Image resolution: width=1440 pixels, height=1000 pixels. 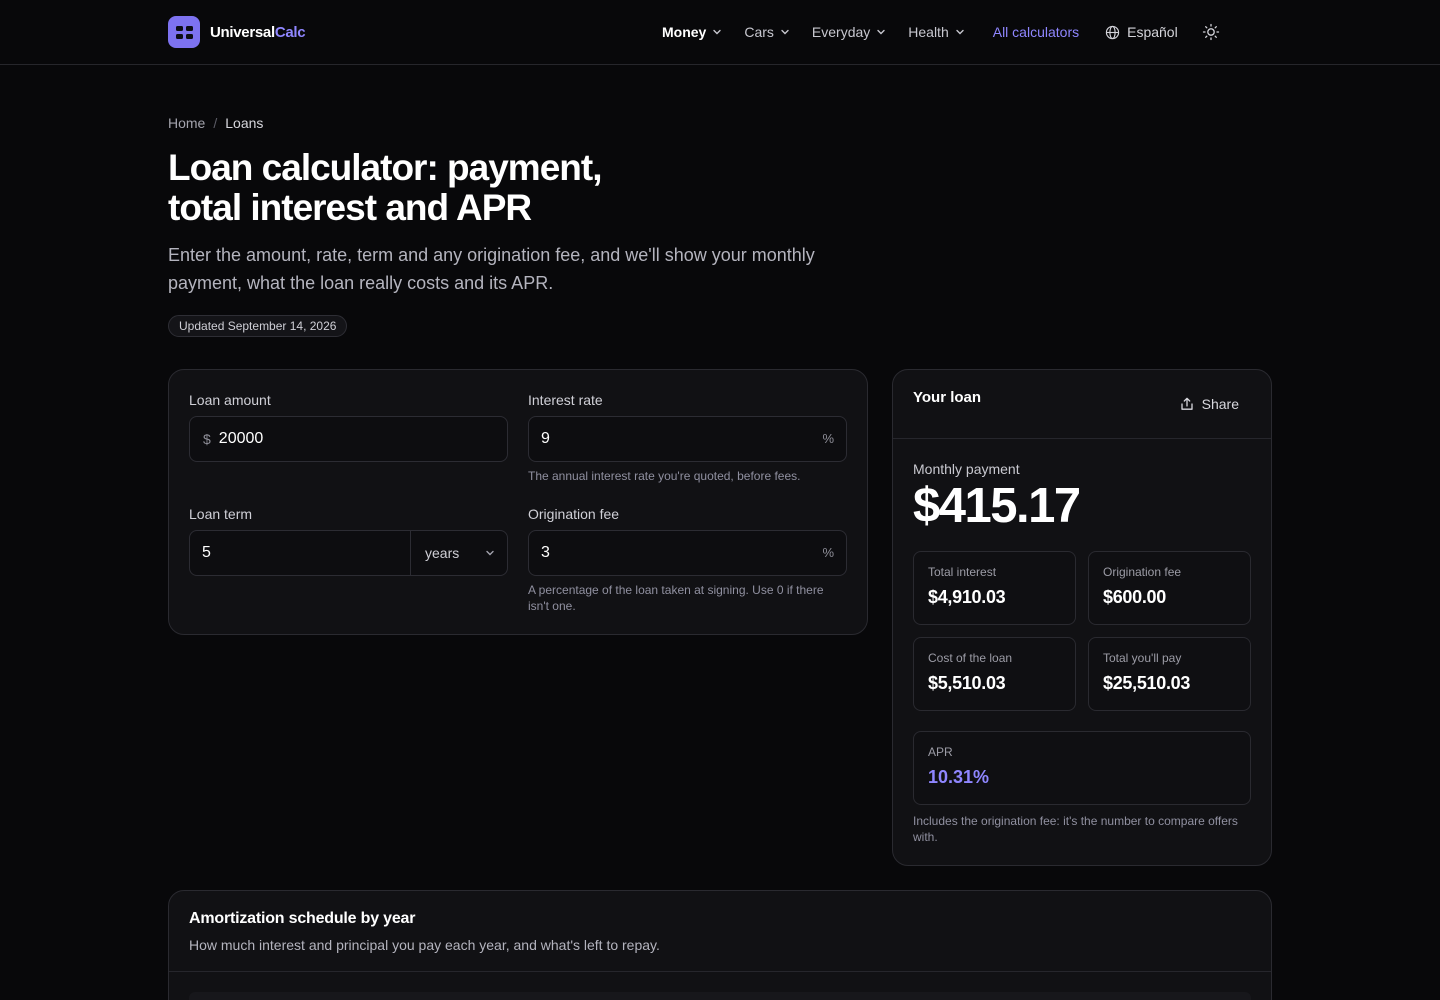 What do you see at coordinates (1134, 597) in the screenshot?
I see `stat-value: $600.00` at bounding box center [1134, 597].